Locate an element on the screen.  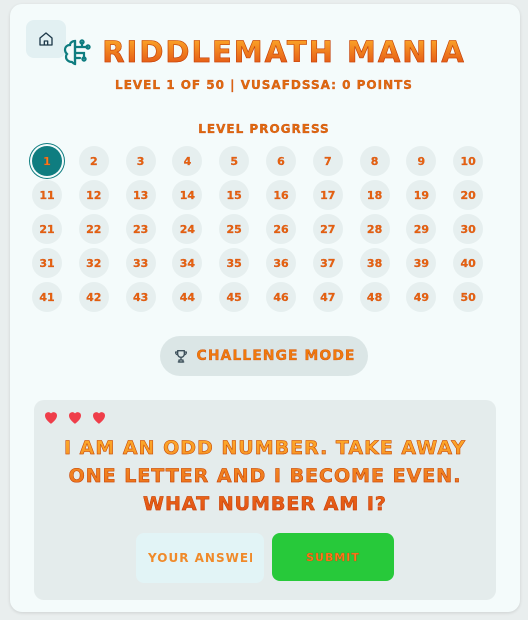
level-button-26: 26 is located at coordinates (280, 229).